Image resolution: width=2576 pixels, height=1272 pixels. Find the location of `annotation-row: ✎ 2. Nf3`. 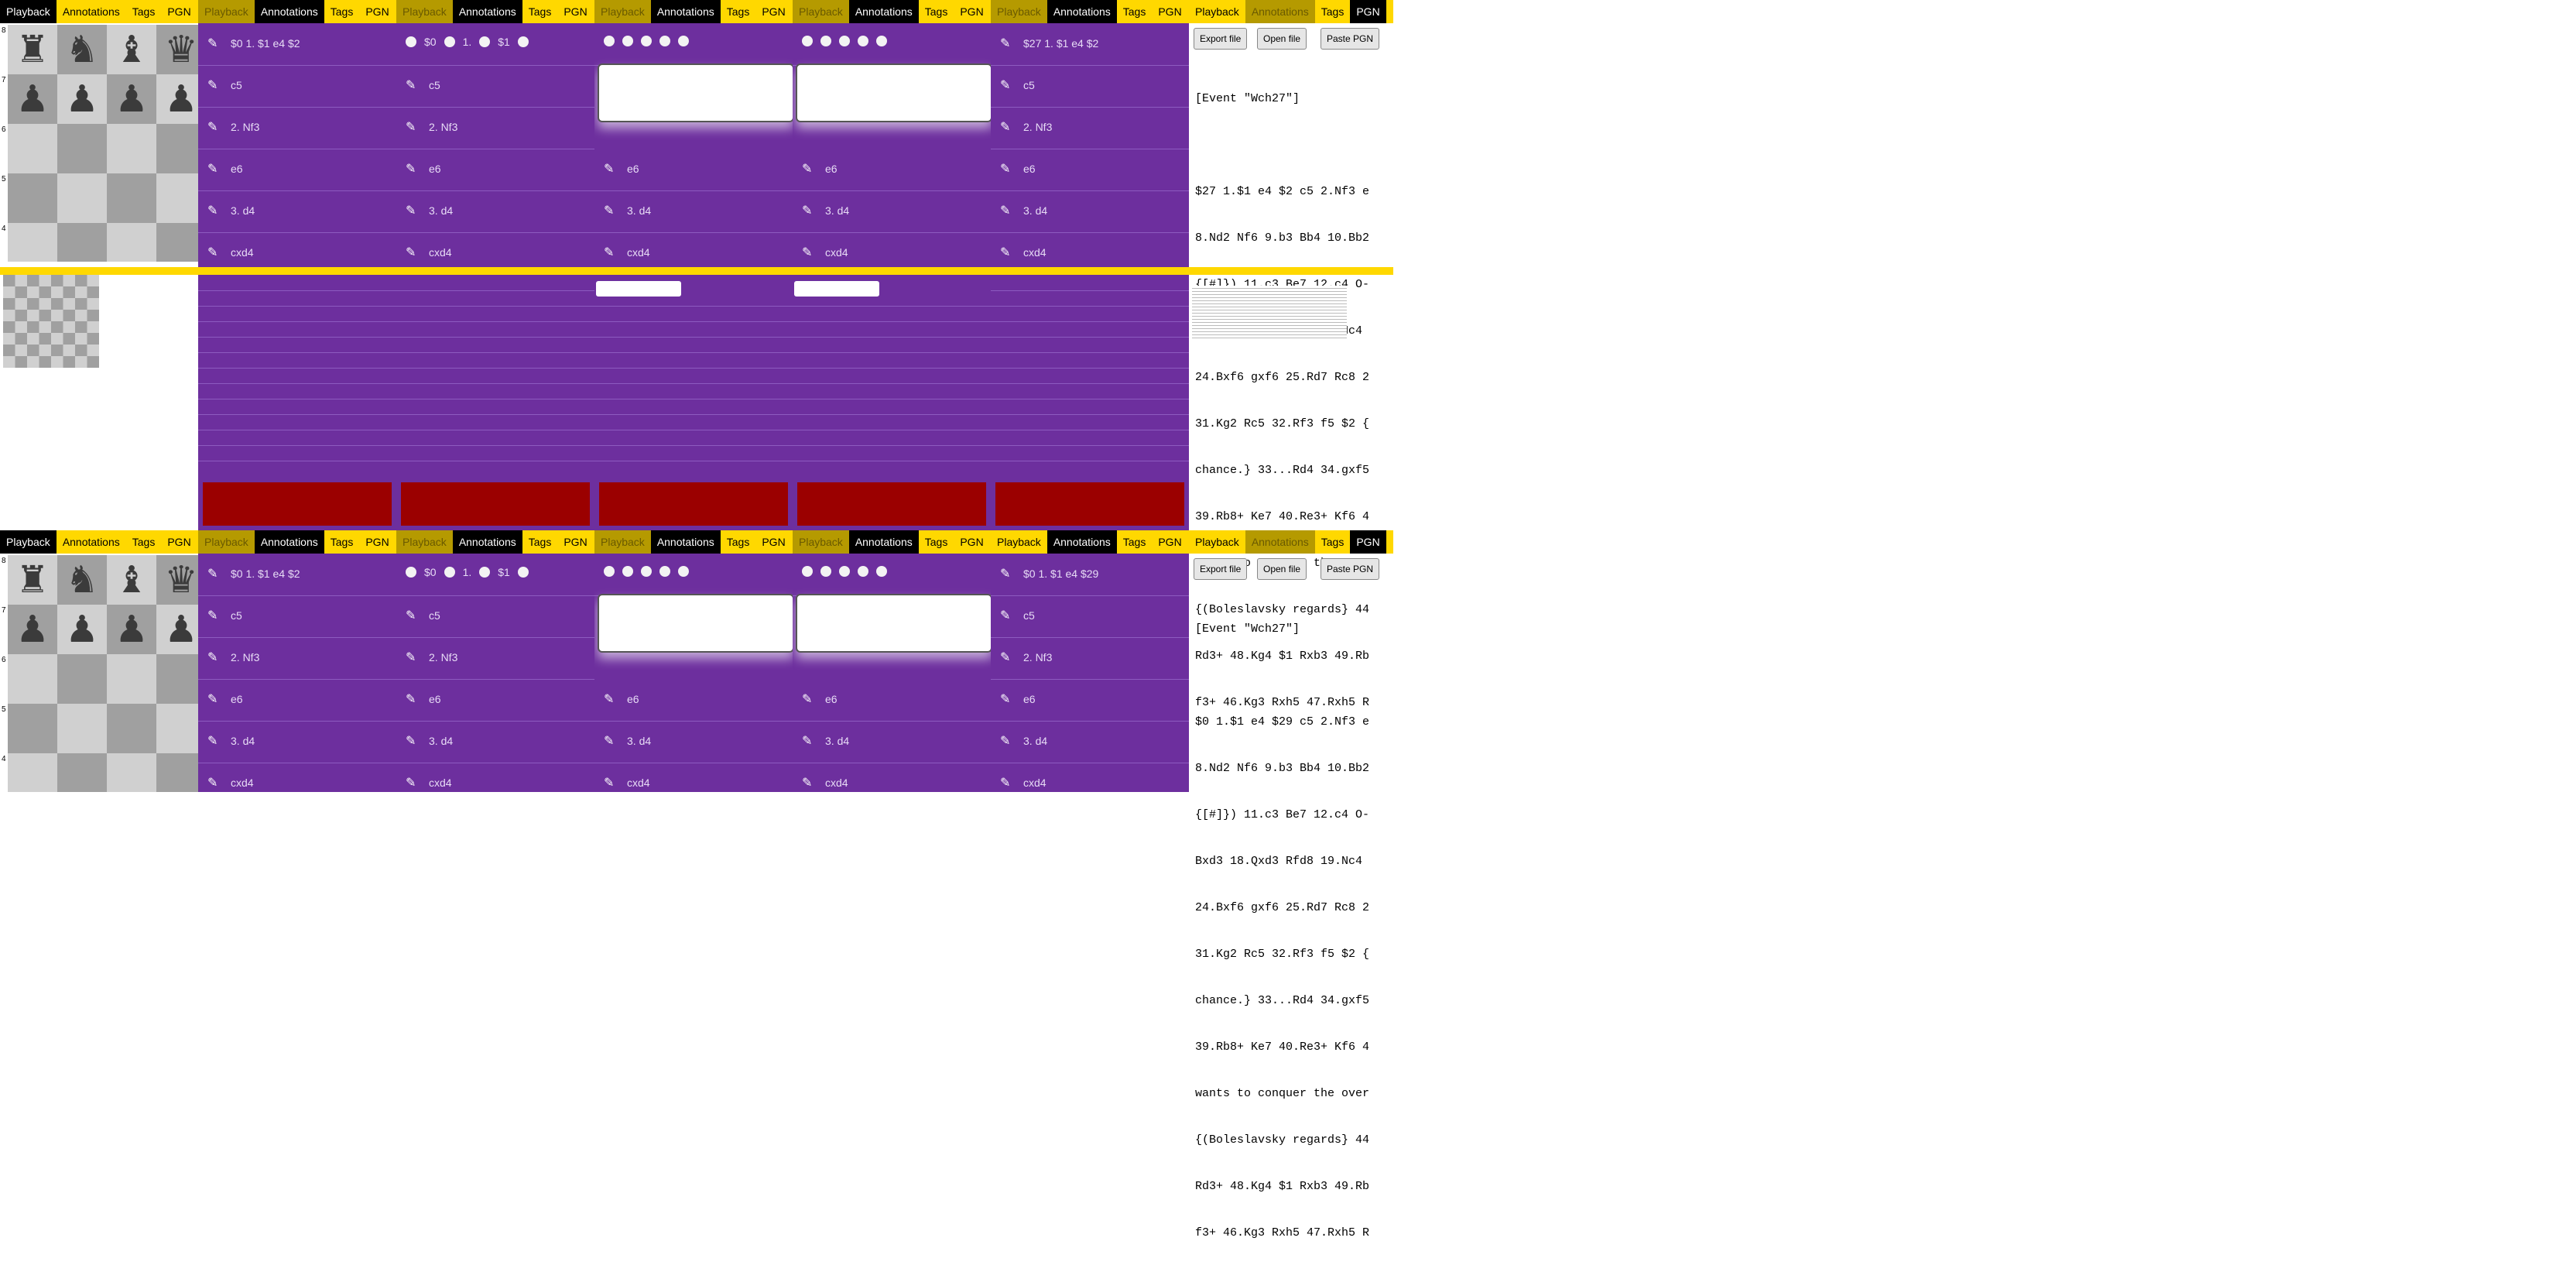

annotation-row: ✎ 2. Nf3 is located at coordinates (495, 658).